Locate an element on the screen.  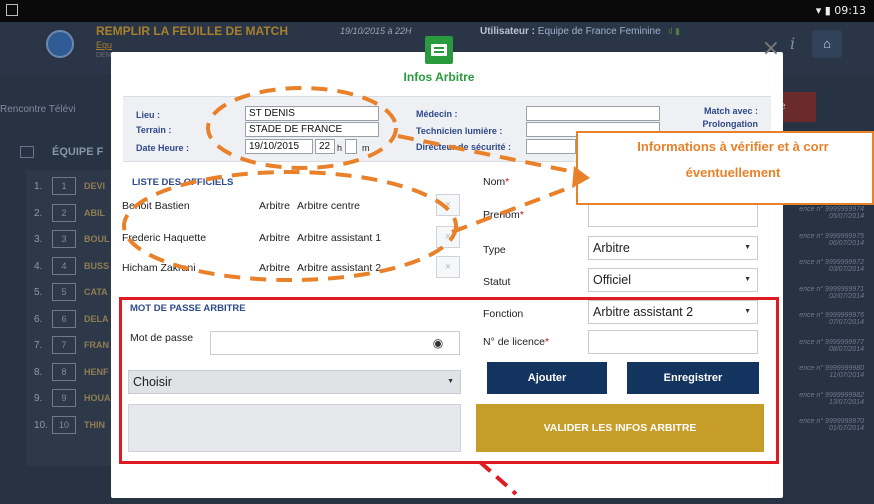
terrain-field: STADE DE FRANCE is located at coordinates (312, 129).